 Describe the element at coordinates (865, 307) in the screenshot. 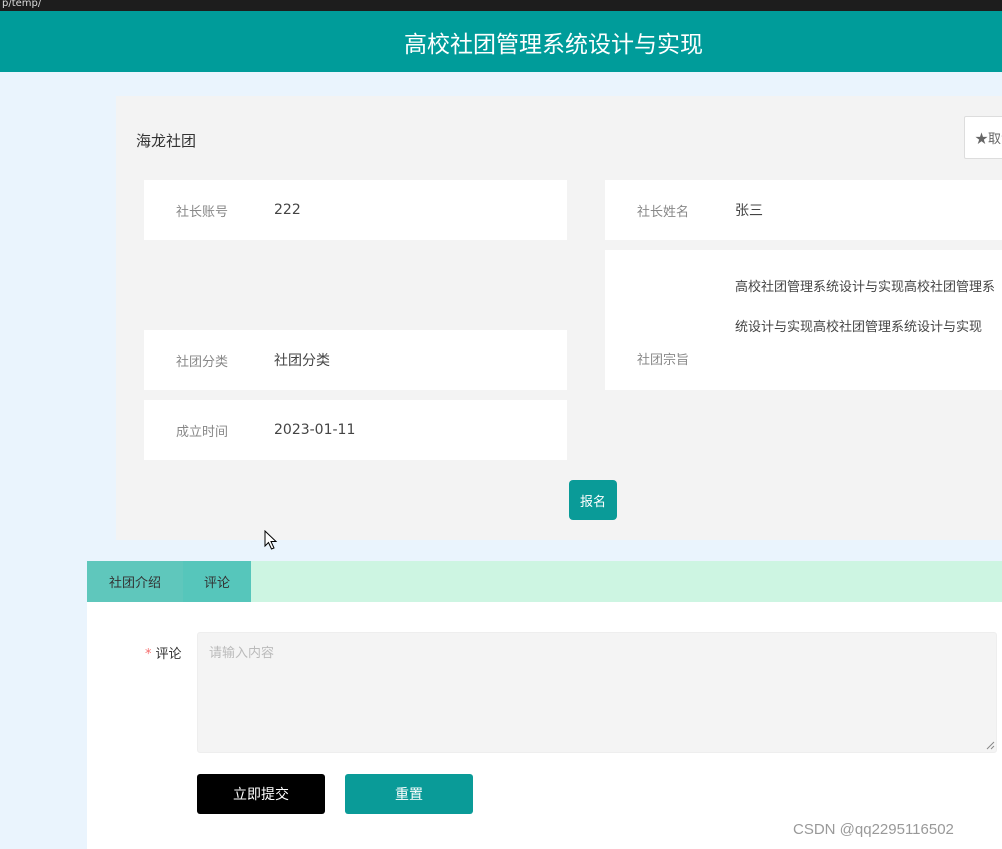

I see `field-value: 高校社团管理系统设计与实现高校社团管理系统设计与实现高校社团管理系统设计与实现` at that location.